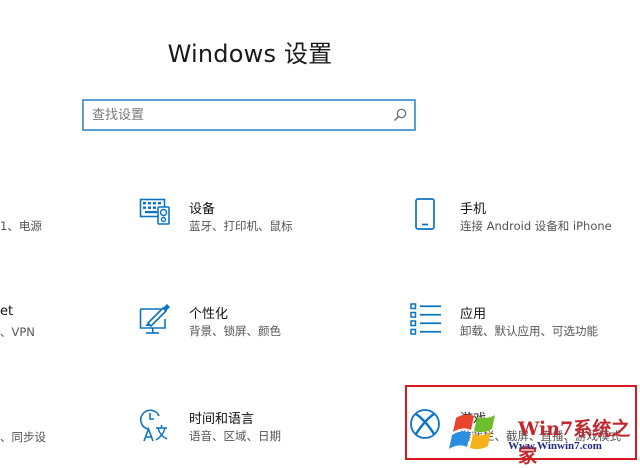 The height and width of the screenshot is (468, 640). I want to click on page-title: Windows 设置, so click(250, 54).